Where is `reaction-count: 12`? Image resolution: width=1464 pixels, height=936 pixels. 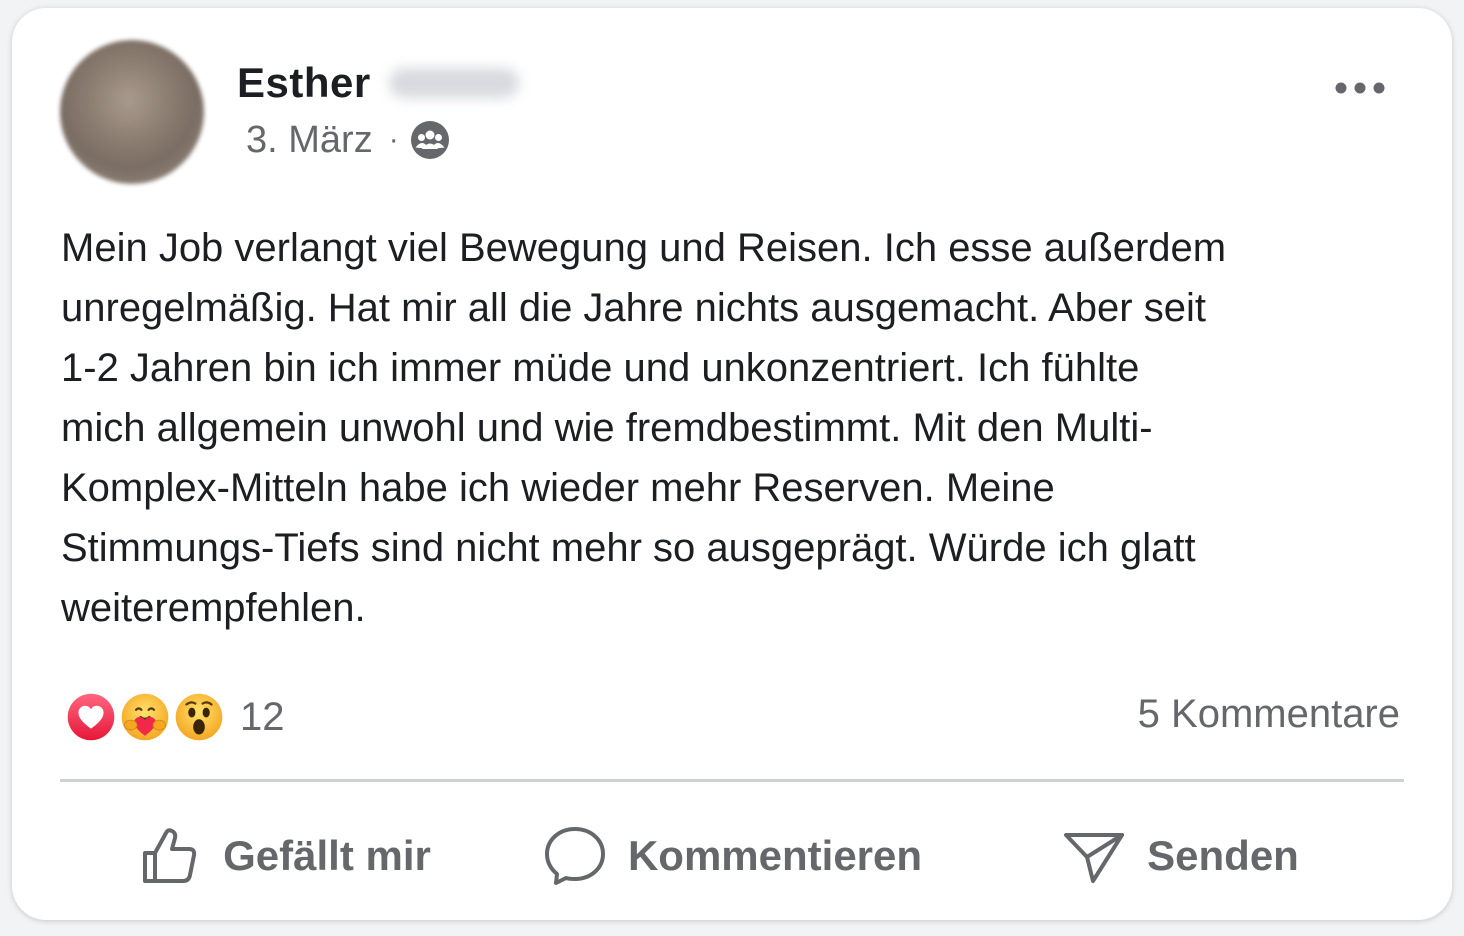
reaction-count: 12 is located at coordinates (262, 716).